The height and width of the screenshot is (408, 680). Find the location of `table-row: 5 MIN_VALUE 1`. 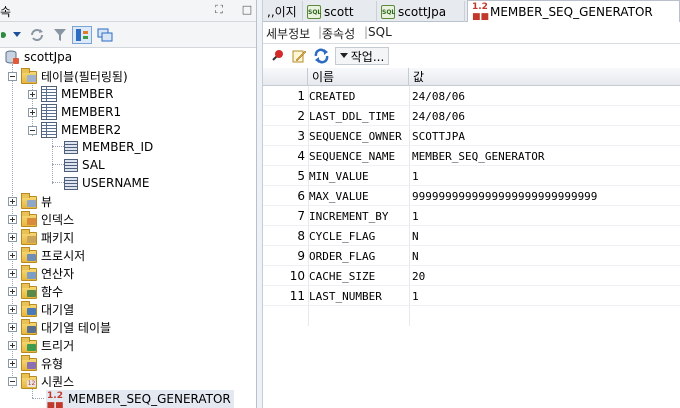

table-row: 5 MIN_VALUE 1 is located at coordinates (471, 176).